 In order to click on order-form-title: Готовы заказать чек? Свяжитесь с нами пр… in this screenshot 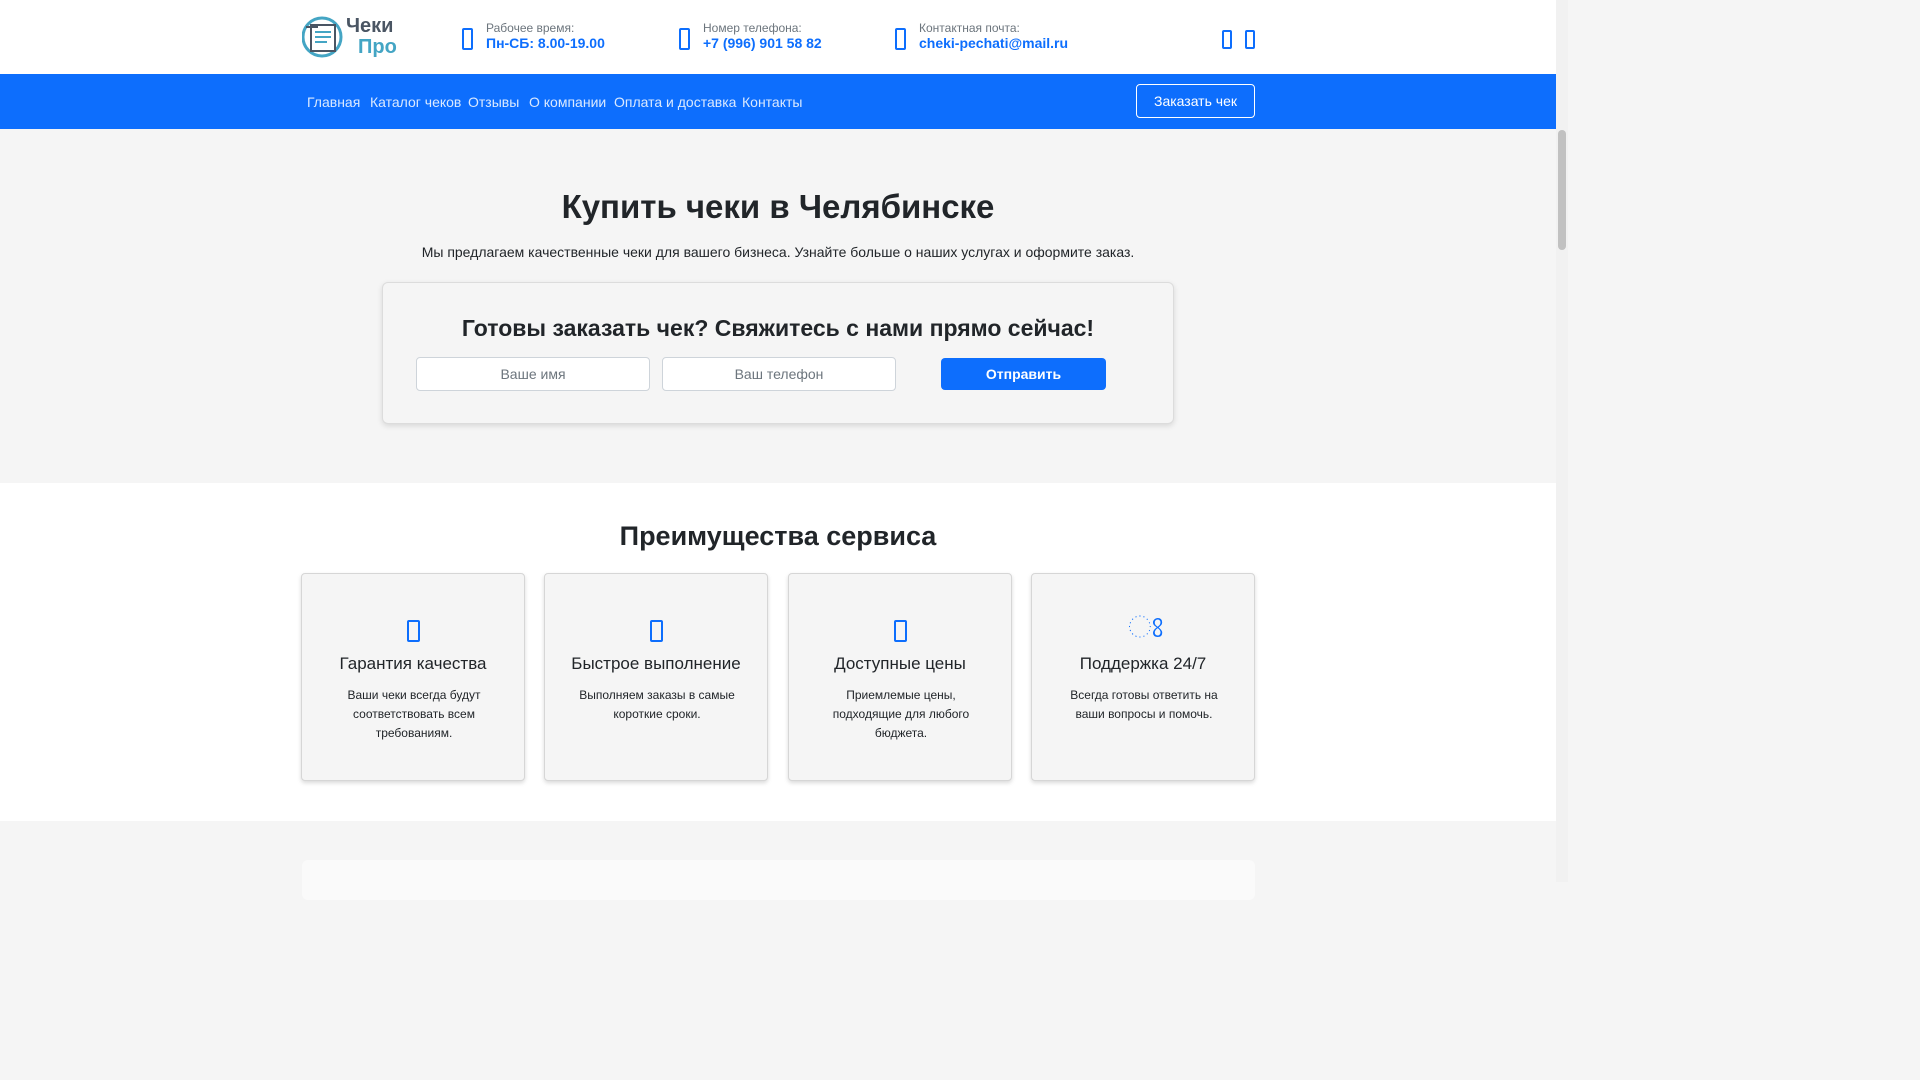, I will do `click(778, 328)`.